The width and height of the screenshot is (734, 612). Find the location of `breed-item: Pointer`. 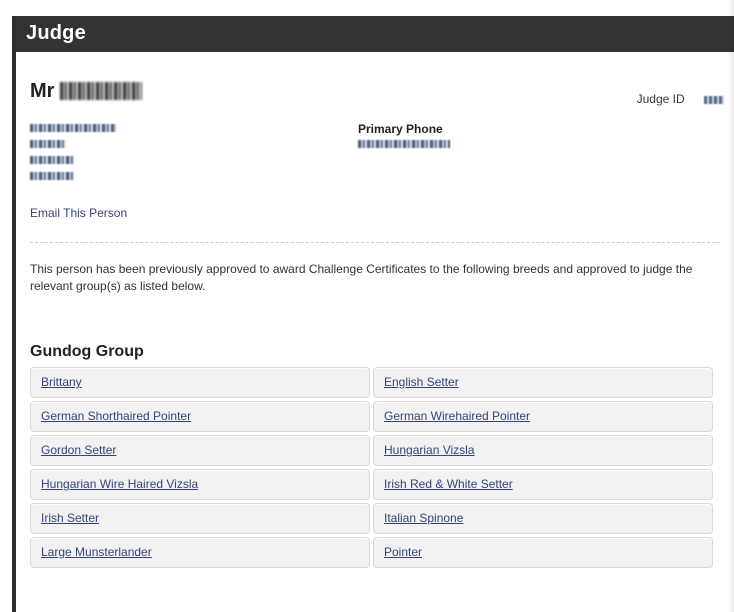

breed-item: Pointer is located at coordinates (543, 552).